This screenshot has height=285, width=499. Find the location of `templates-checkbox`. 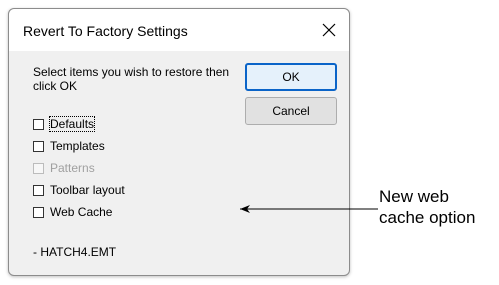

templates-checkbox is located at coordinates (38, 146).